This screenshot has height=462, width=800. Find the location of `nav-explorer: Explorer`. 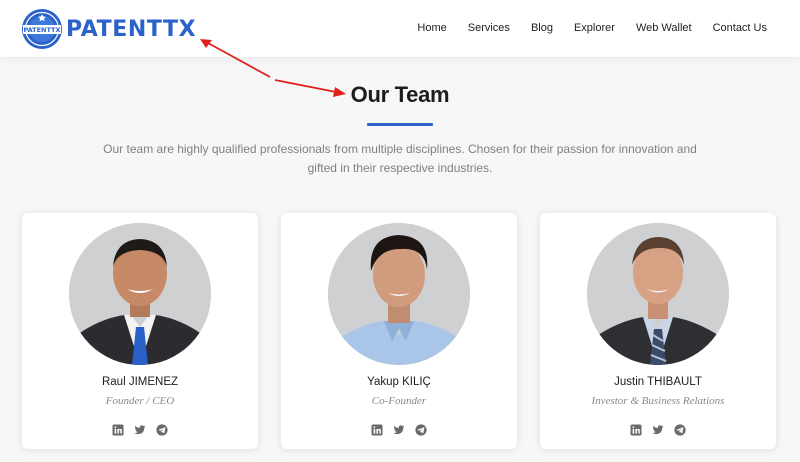

nav-explorer: Explorer is located at coordinates (594, 28).